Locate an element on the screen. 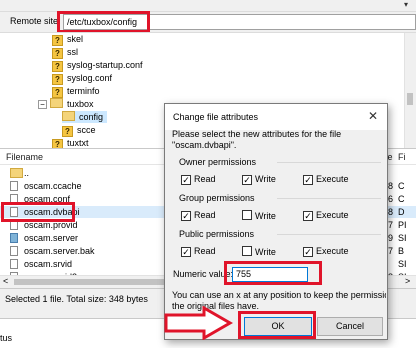 The image size is (416, 348). group-execute-checkbox: ✓ Execute is located at coordinates (326, 215).